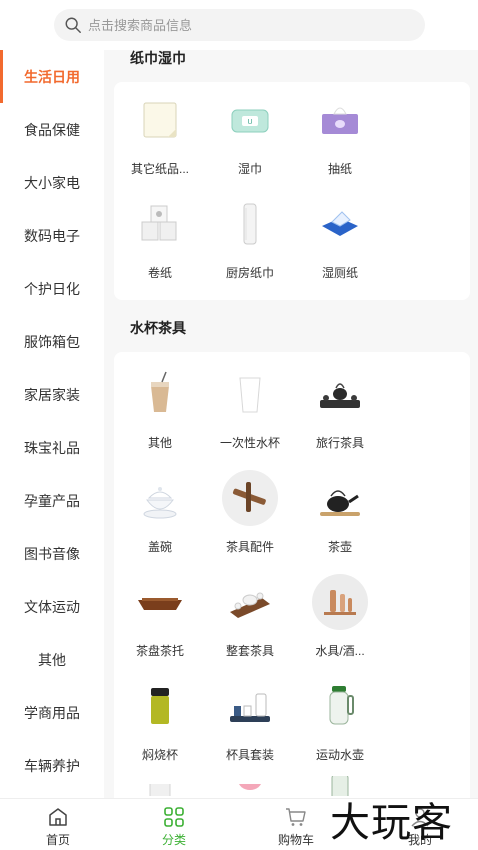 The image size is (478, 850). What do you see at coordinates (249, 651) in the screenshot?
I see `subcategory-label: 整套茶具` at bounding box center [249, 651].